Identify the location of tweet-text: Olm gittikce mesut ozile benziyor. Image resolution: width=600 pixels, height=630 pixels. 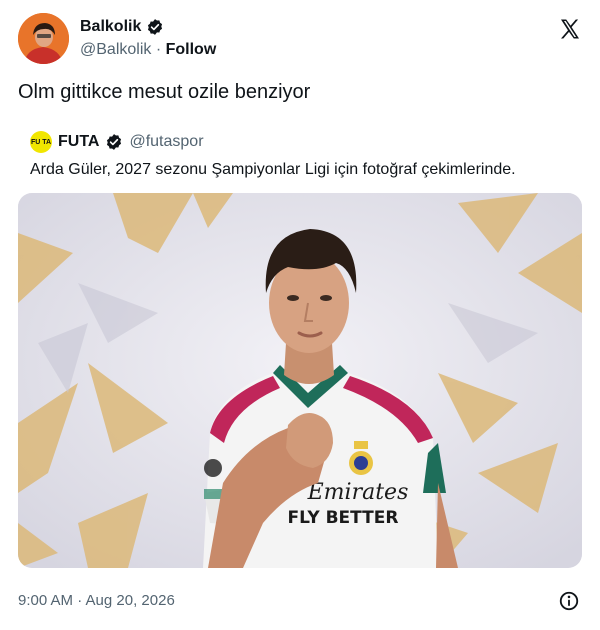
(164, 92).